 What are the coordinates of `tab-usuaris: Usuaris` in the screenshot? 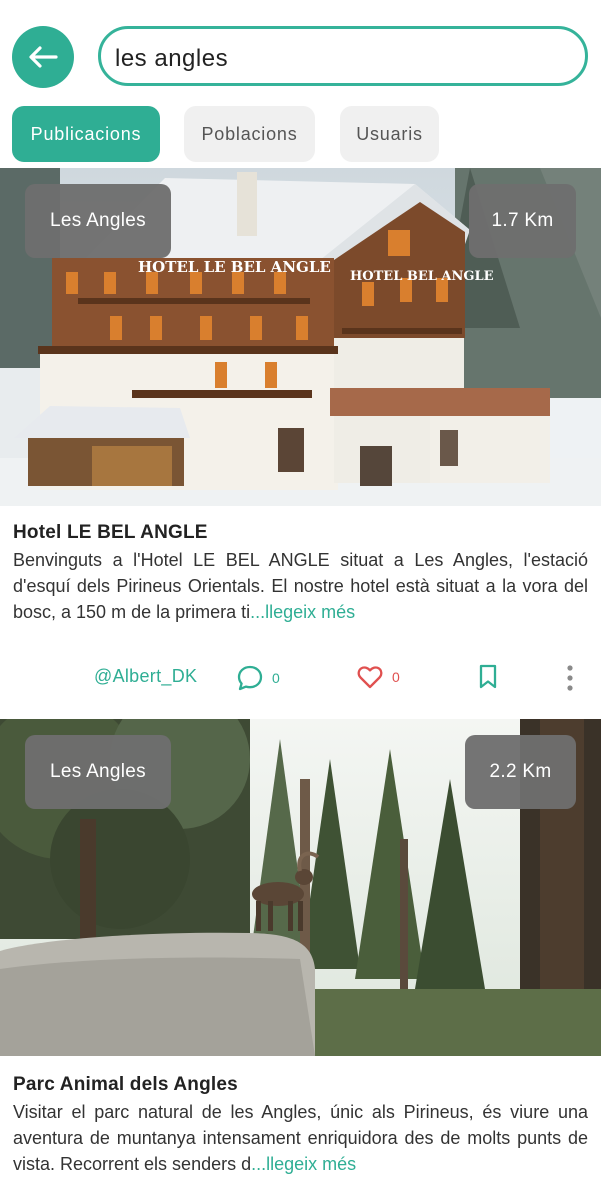 It's located at (389, 134).